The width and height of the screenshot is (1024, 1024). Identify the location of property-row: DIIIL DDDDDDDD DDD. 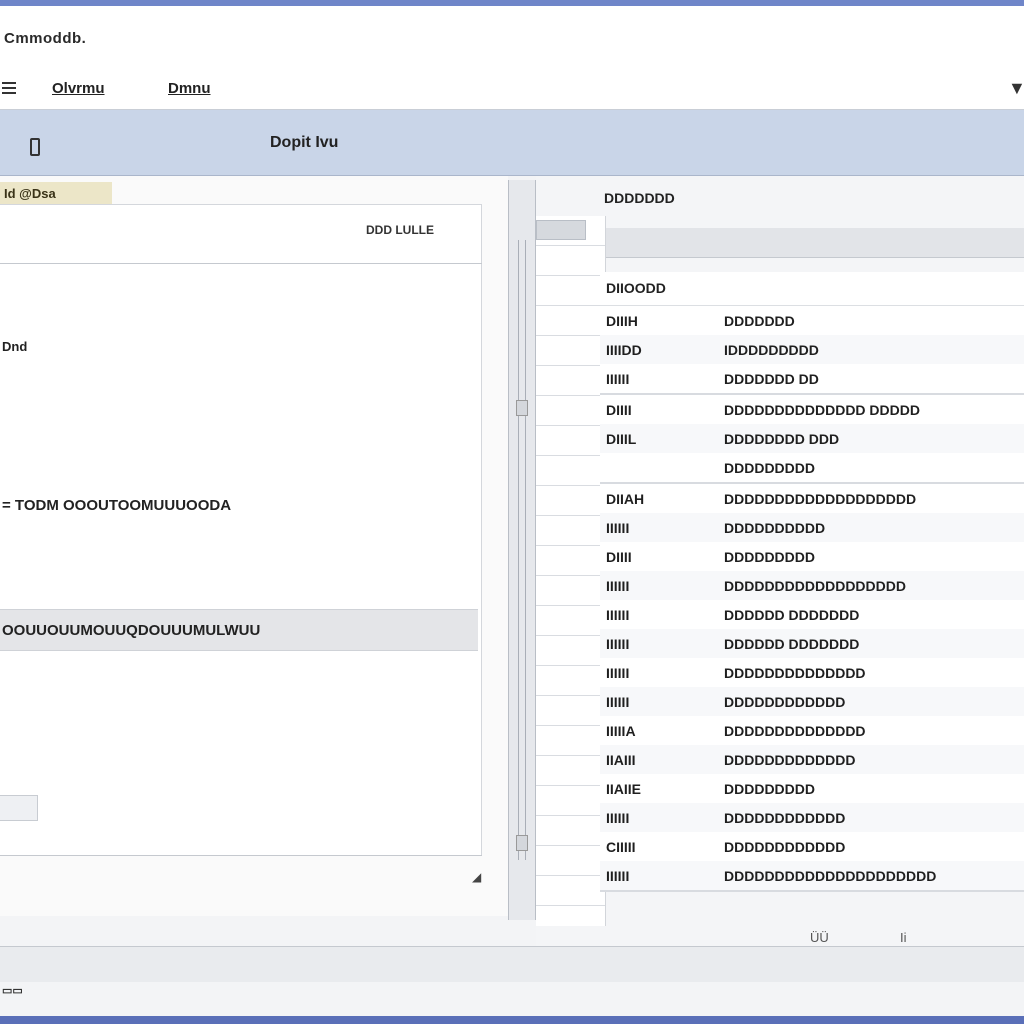
(812, 438).